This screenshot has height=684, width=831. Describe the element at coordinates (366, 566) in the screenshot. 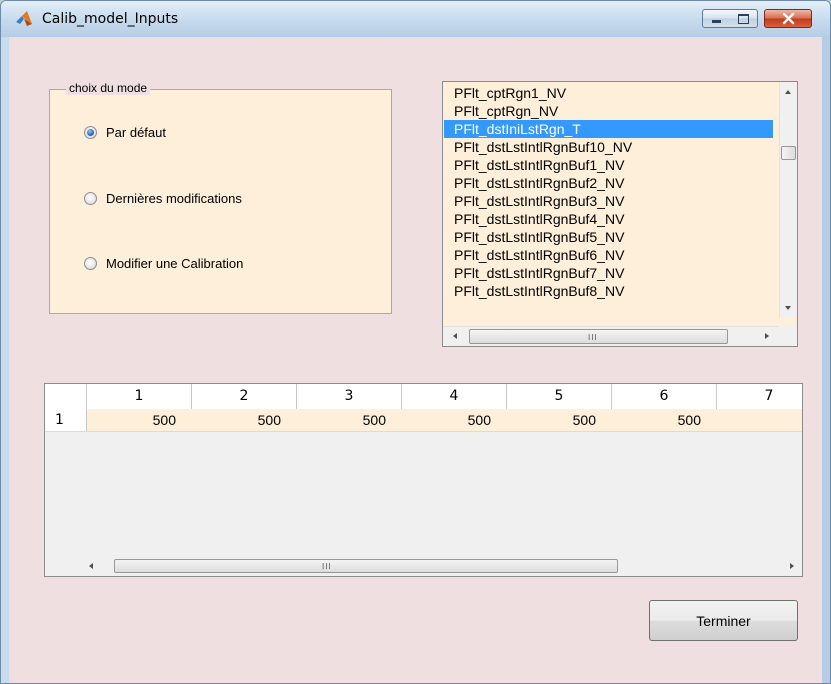

I see `table-horizontal-scroll-thumb: III` at that location.